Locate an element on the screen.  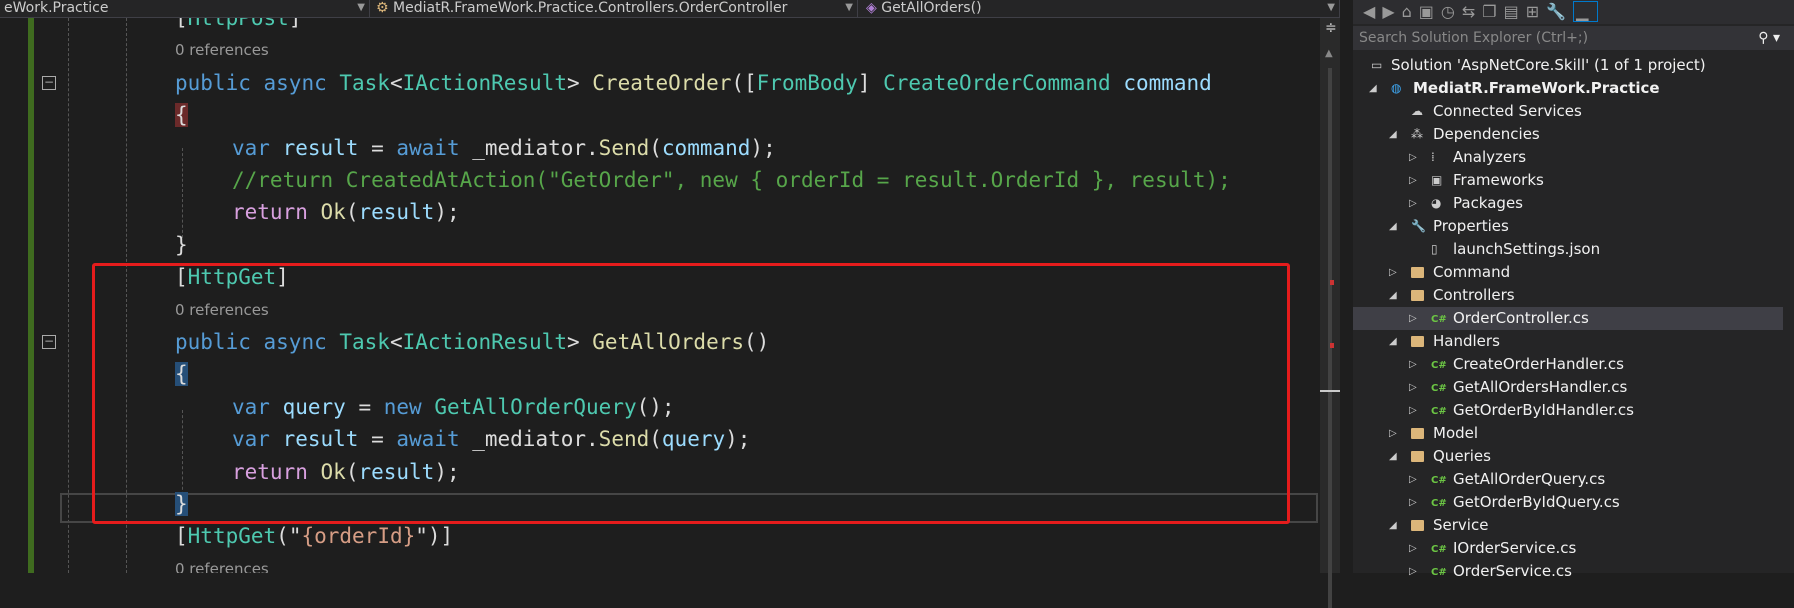
code-token: ] is located at coordinates (295, 24).